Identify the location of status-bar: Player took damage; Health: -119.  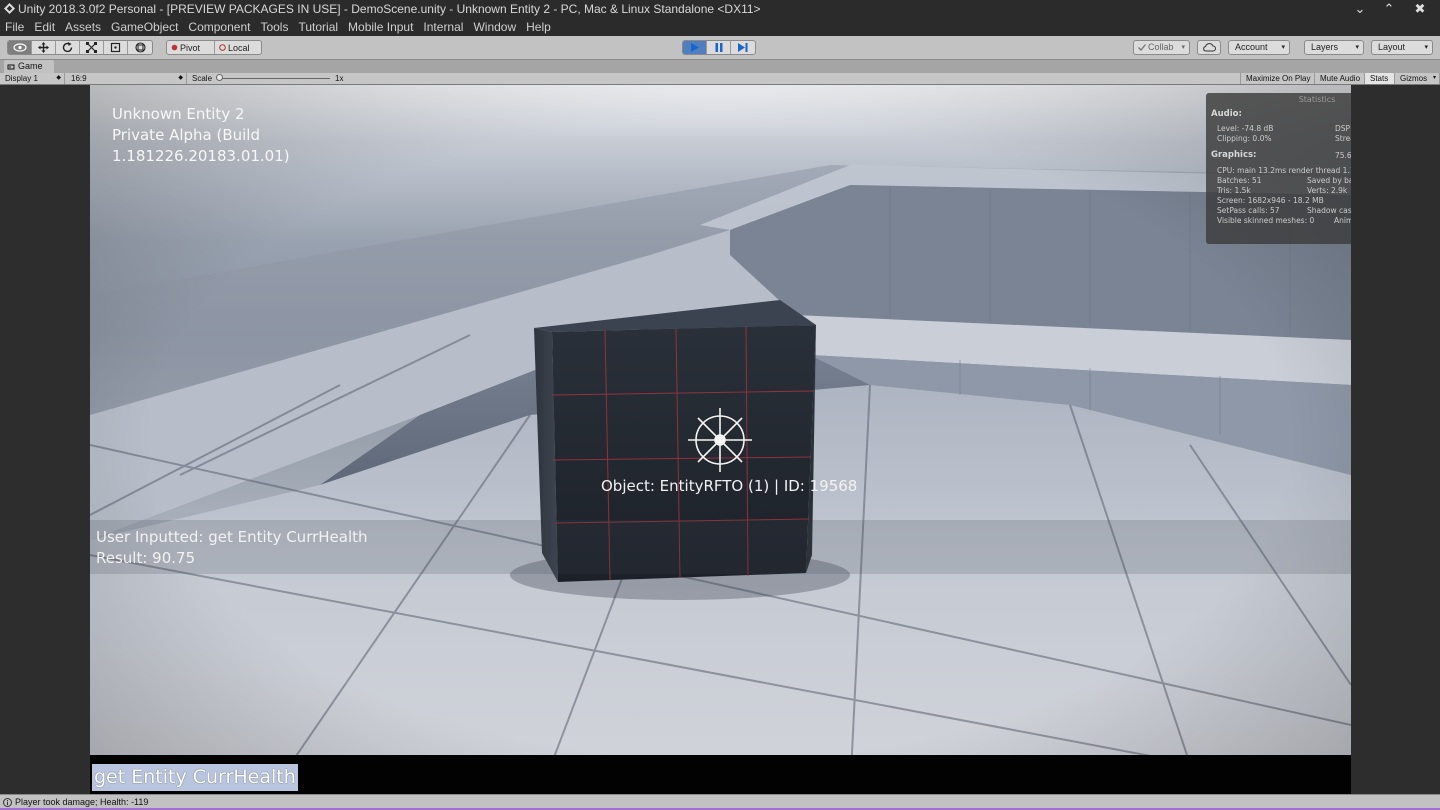
(720, 802).